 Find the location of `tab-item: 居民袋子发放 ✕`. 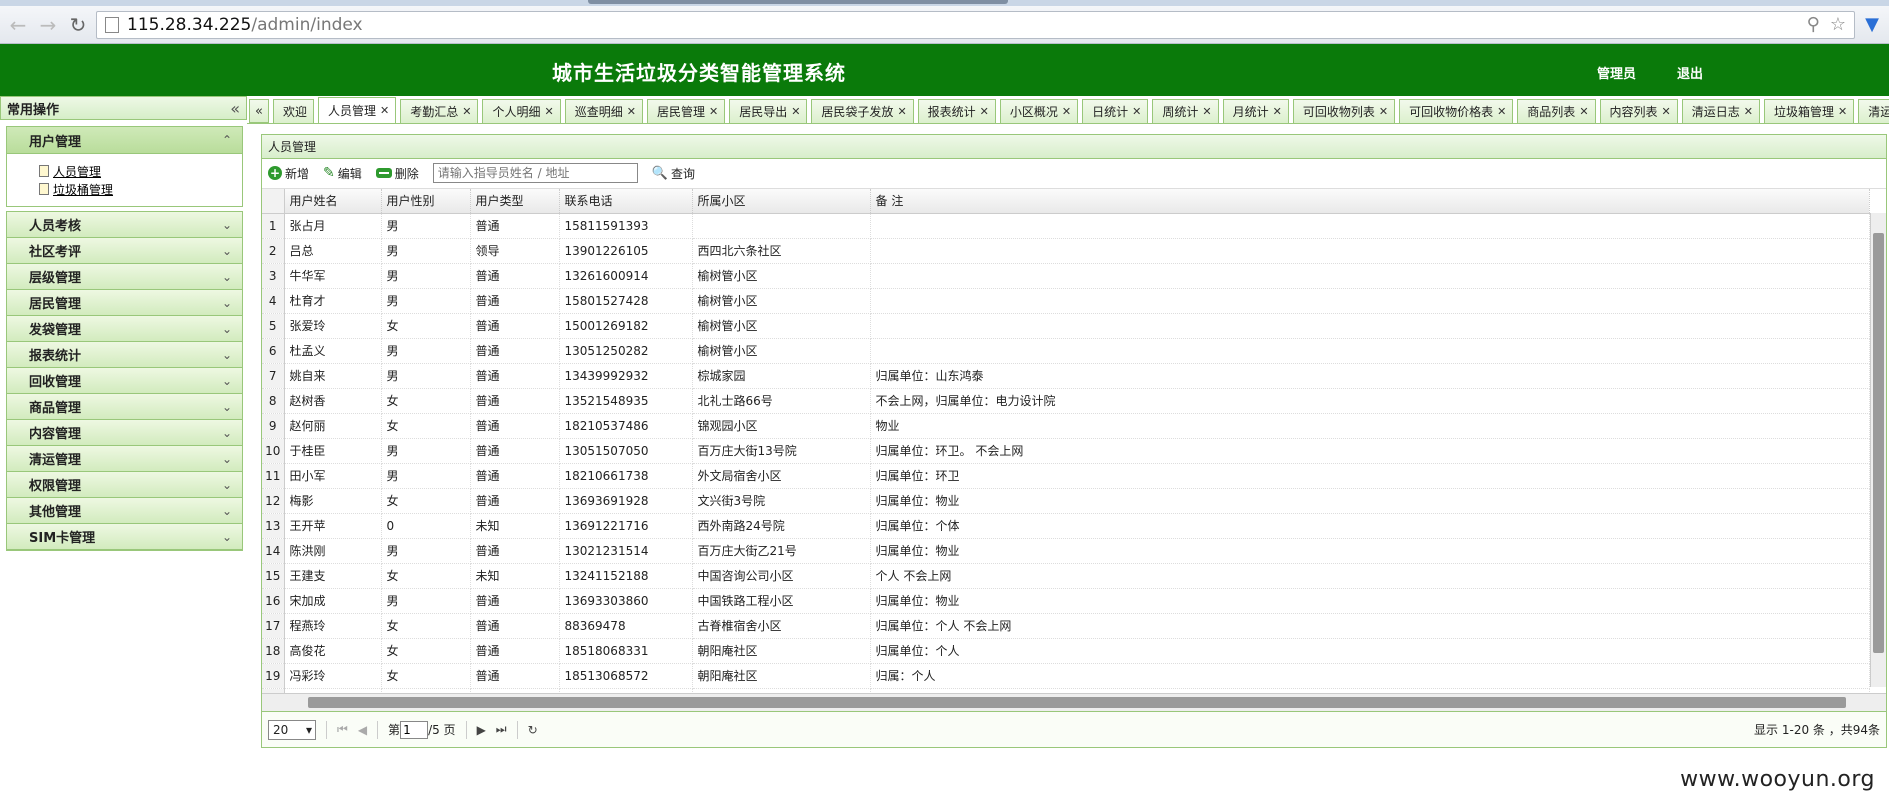

tab-item: 居民袋子发放 ✕ is located at coordinates (862, 111).